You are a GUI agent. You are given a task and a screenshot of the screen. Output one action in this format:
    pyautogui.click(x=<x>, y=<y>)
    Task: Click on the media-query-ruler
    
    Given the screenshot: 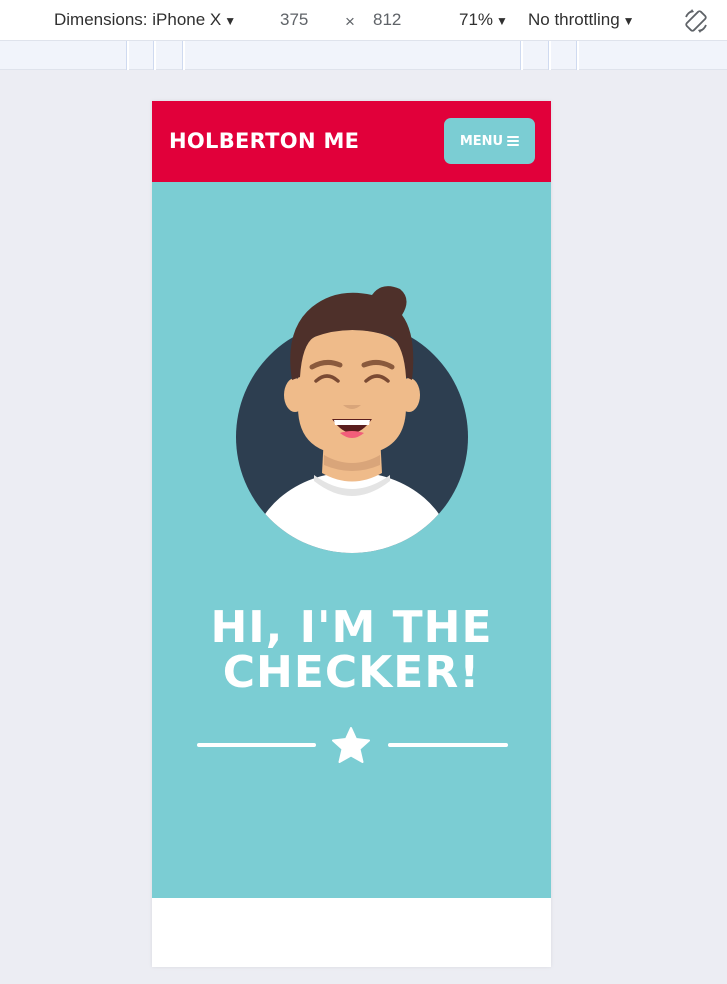 What is the action you would take?
    pyautogui.click(x=363, y=55)
    